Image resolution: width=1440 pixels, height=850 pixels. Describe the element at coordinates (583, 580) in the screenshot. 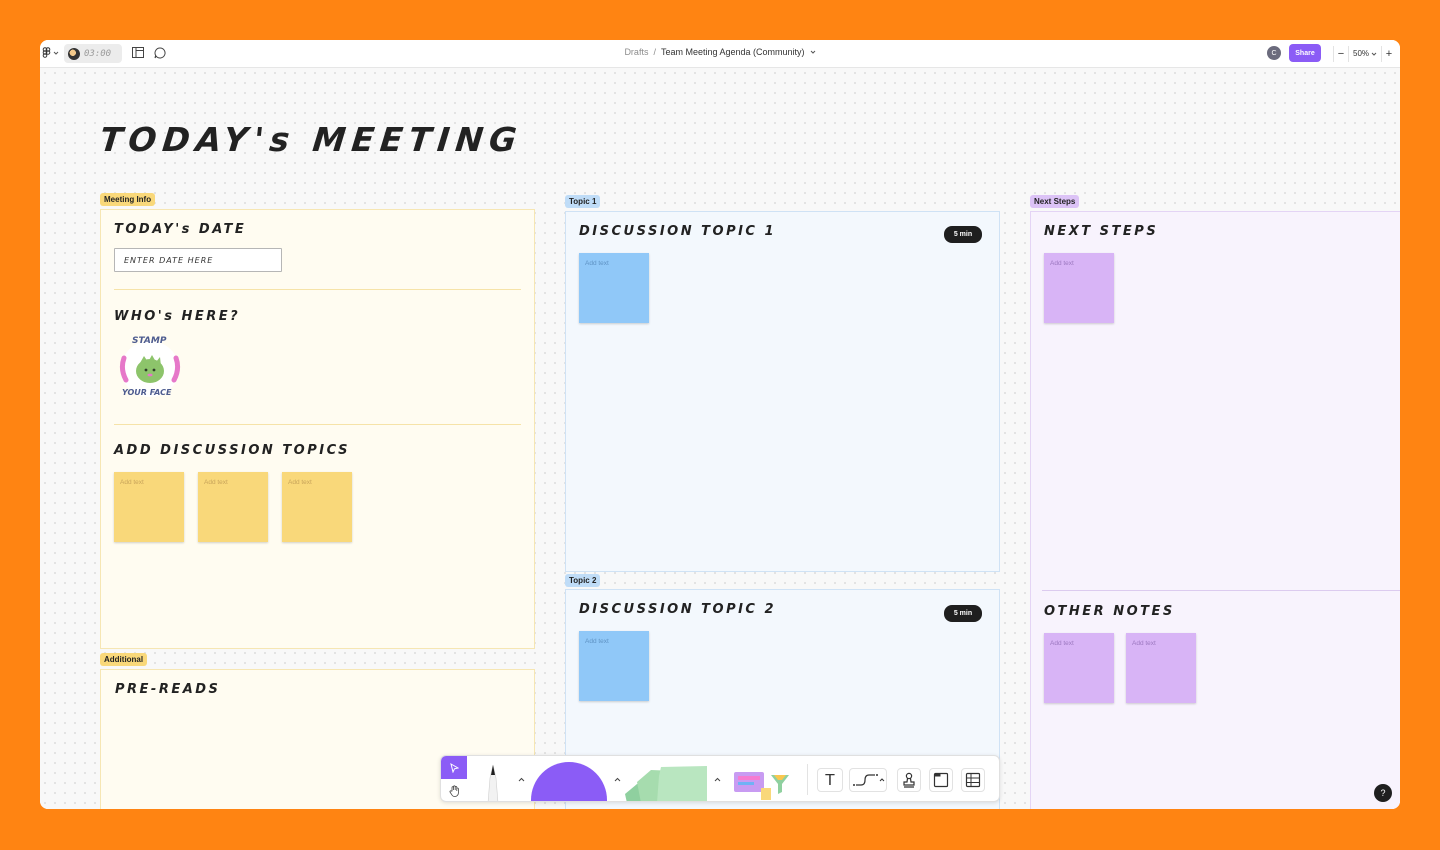

I see `section-tag-topic-2: Topic 2` at that location.